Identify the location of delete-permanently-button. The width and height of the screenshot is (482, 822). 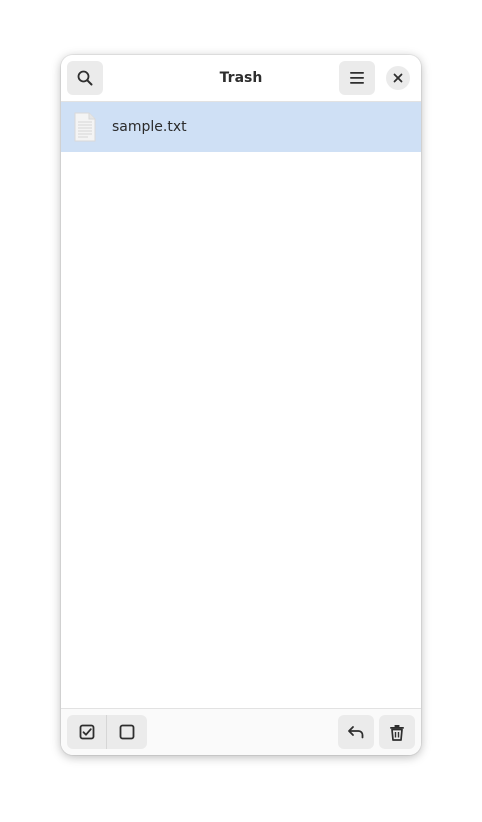
(397, 732).